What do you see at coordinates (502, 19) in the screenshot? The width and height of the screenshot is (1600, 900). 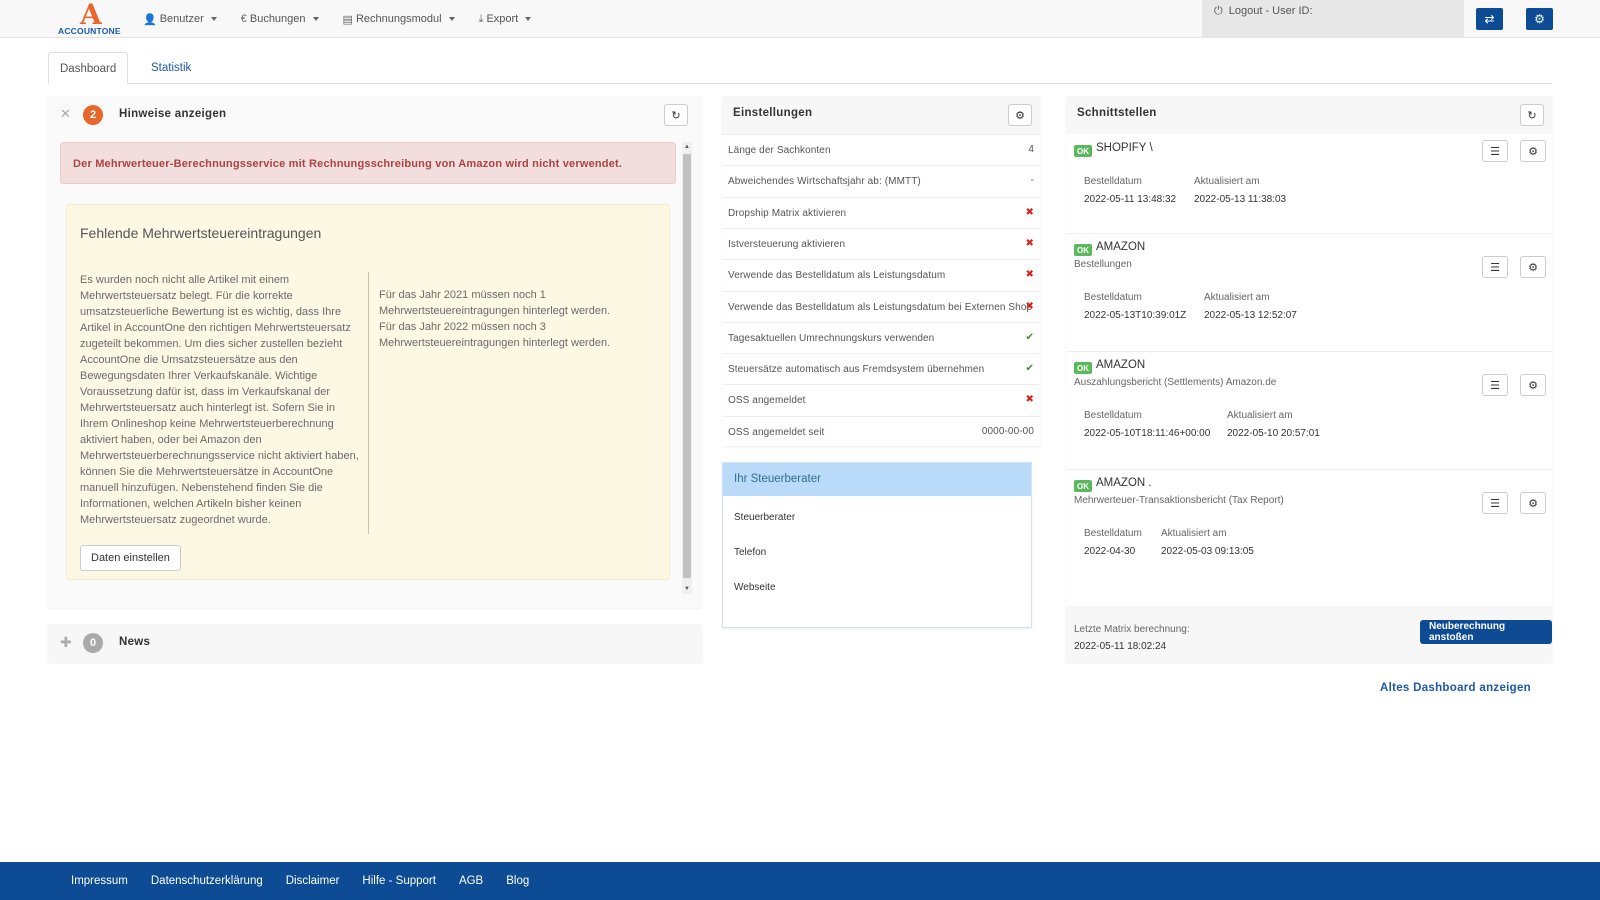 I see `menu-export-label: Export` at bounding box center [502, 19].